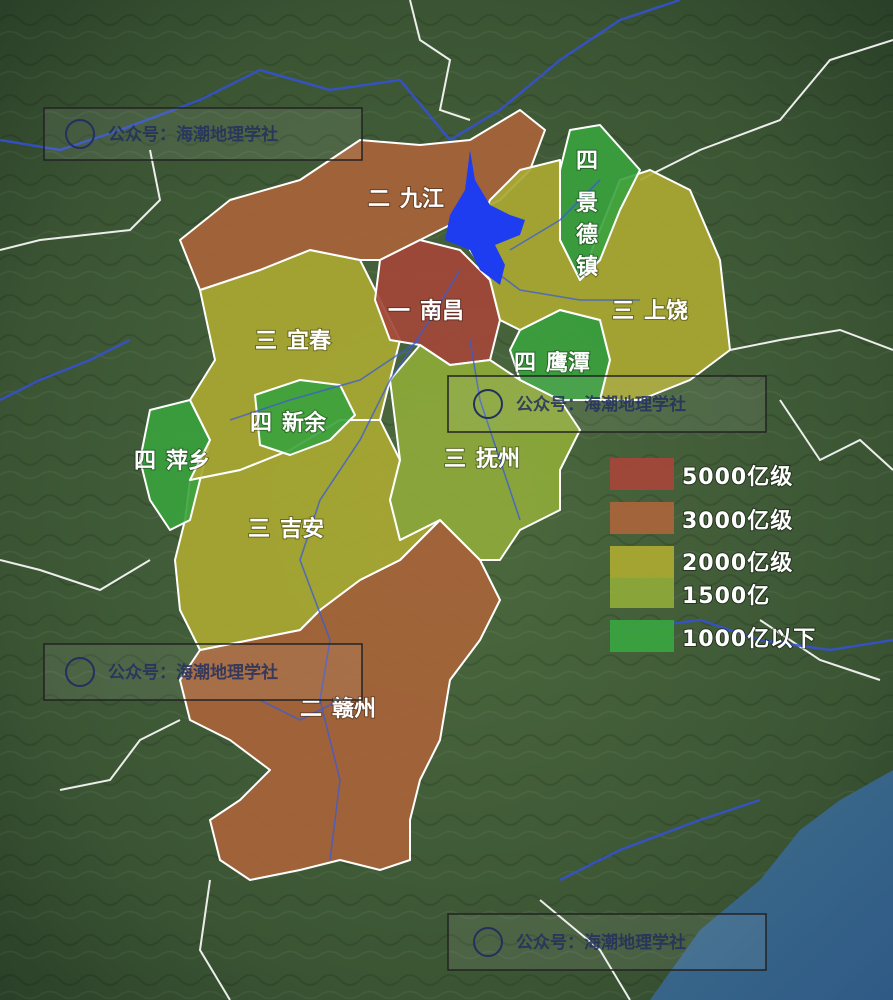 Image resolution: width=893 pixels, height=1000 pixels. What do you see at coordinates (193, 672) in the screenshot?
I see `watermark-text-3: 公众号：海潮地理学社` at bounding box center [193, 672].